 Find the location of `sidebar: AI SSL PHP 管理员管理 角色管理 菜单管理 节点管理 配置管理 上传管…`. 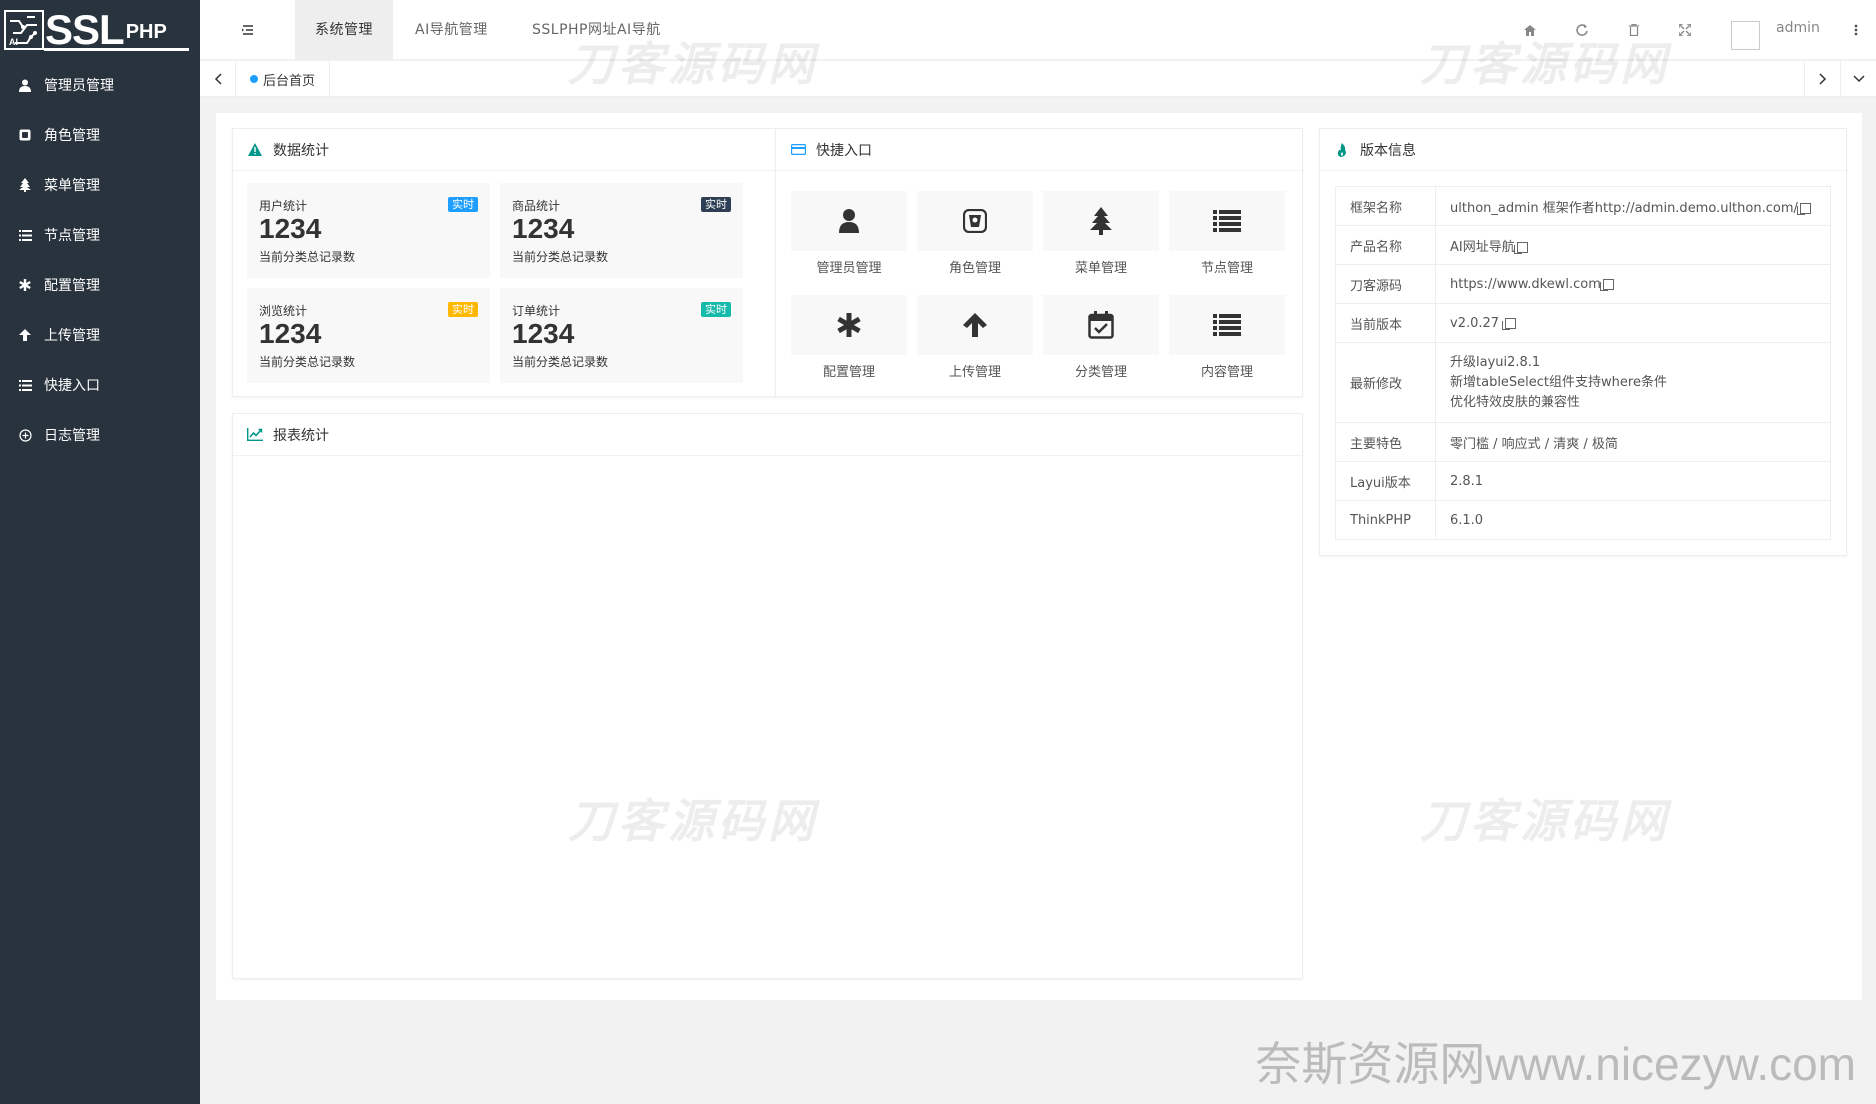

sidebar: AI SSL PHP 管理员管理 角色管理 菜单管理 节点管理 配置管理 上传管… is located at coordinates (100, 552).